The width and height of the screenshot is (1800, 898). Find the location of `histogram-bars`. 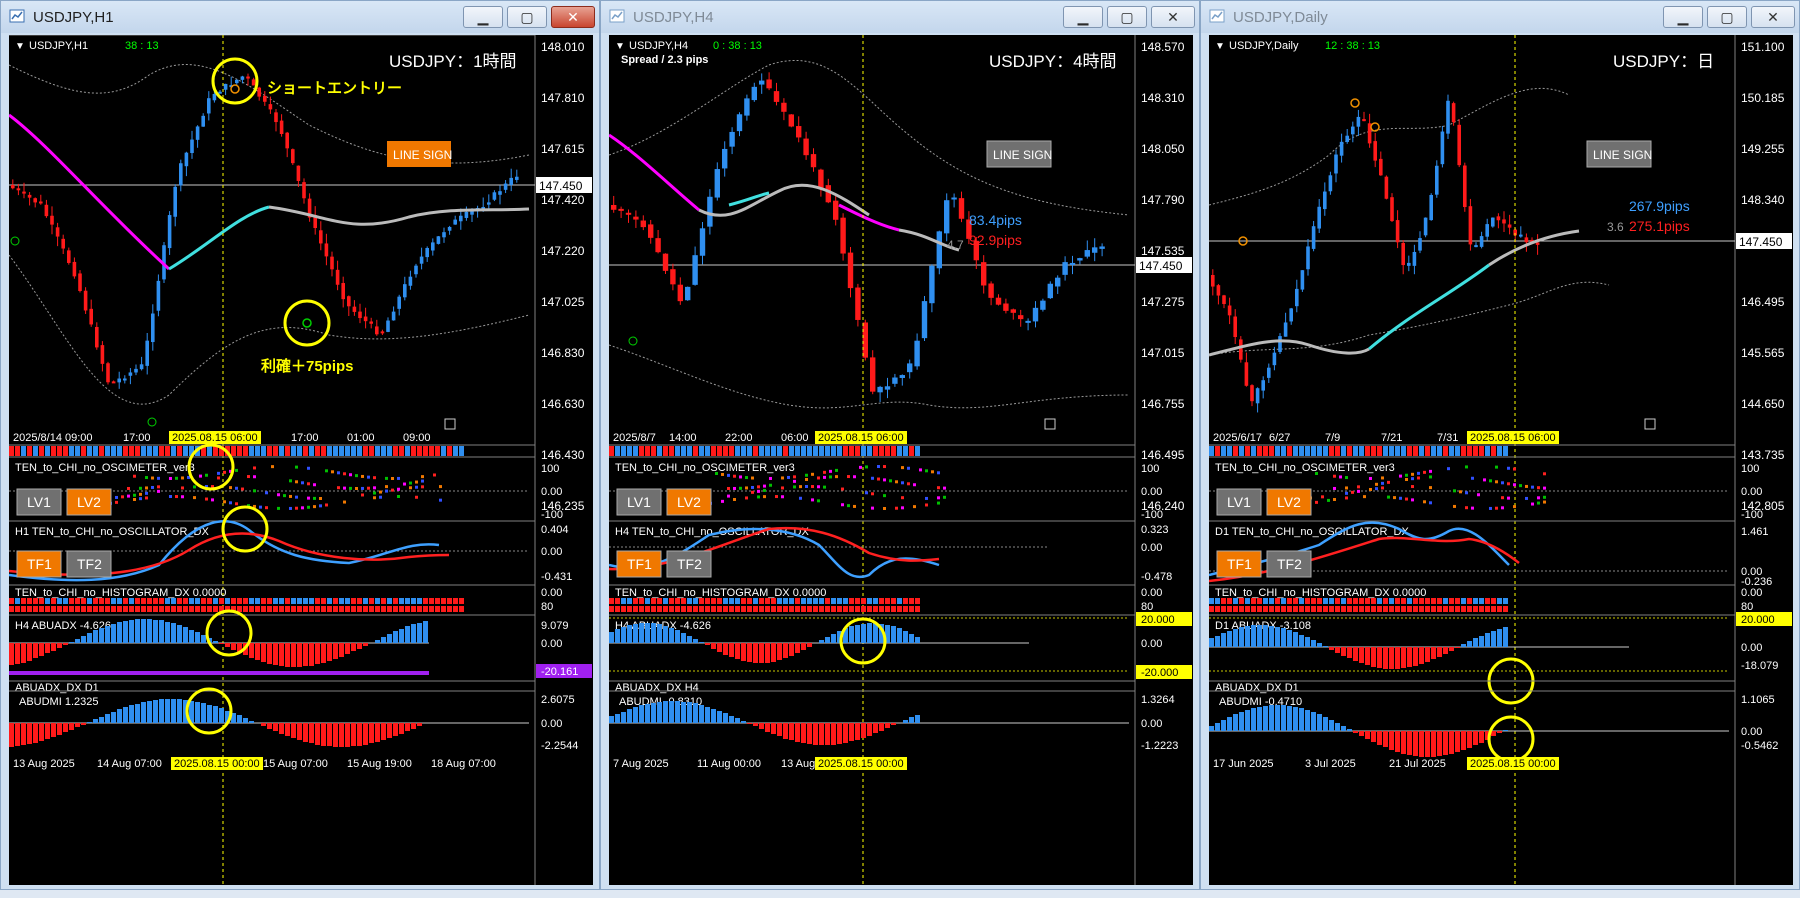

histogram-bars is located at coordinates (764, 605).